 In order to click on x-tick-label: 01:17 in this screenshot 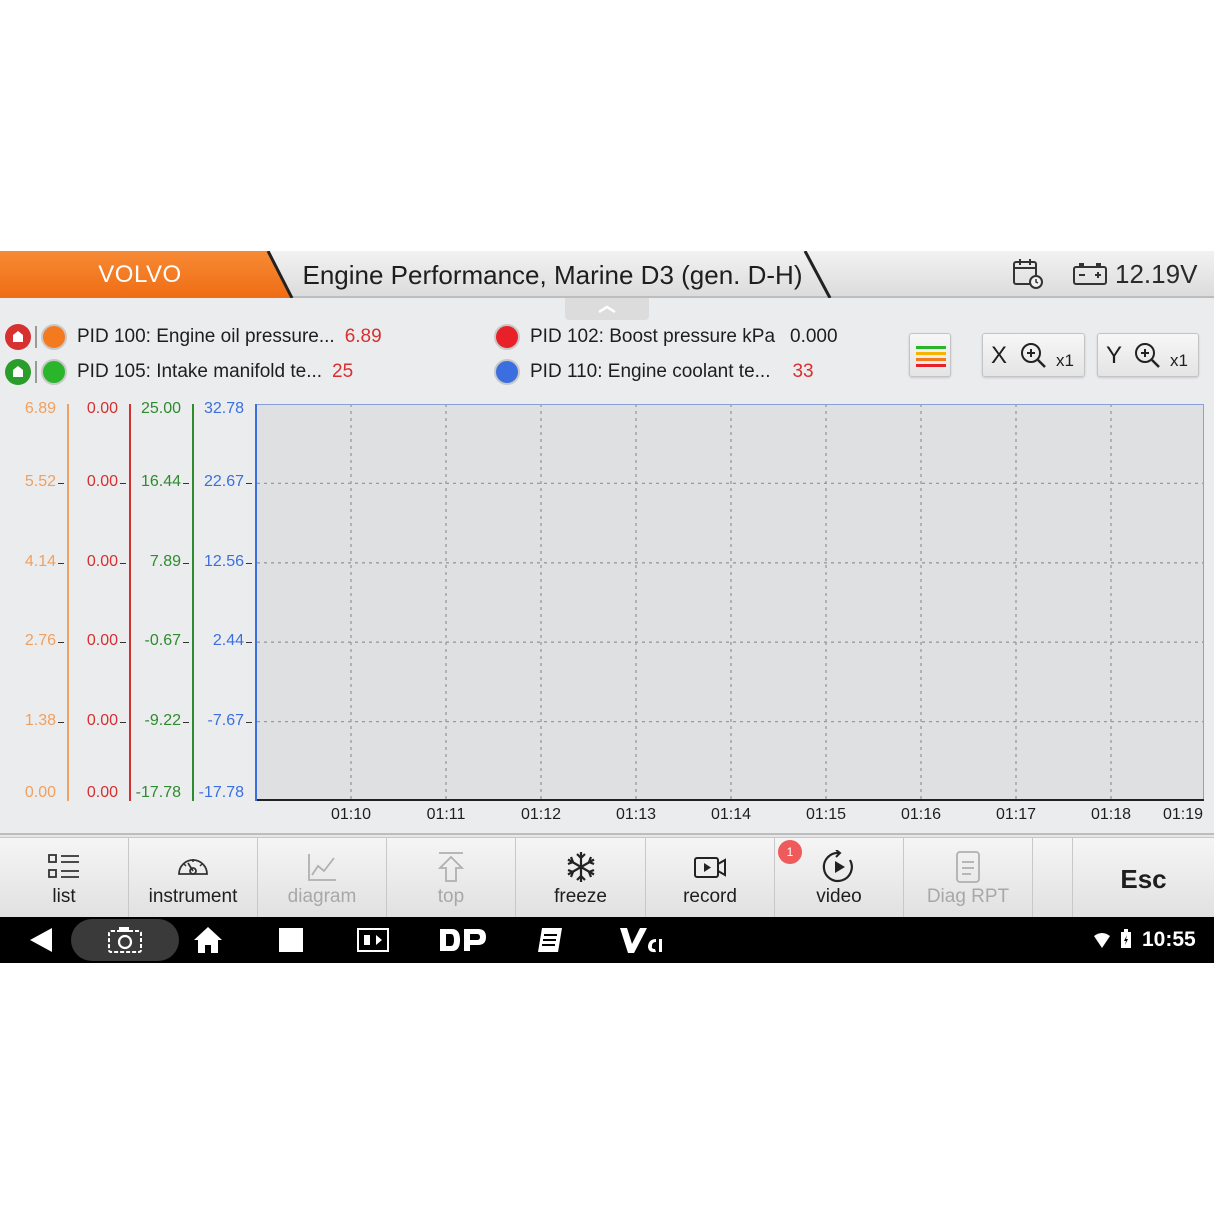, I will do `click(1016, 814)`.